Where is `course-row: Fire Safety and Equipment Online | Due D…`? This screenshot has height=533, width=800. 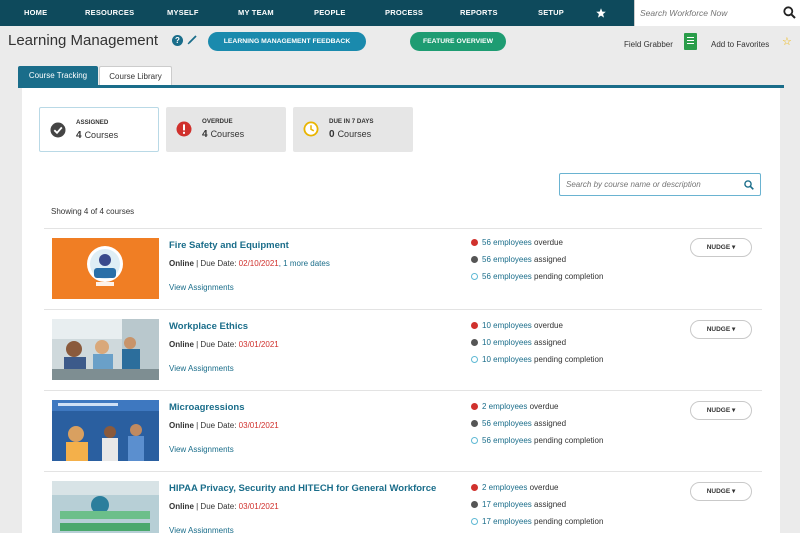
course-row: Fire Safety and Equipment Online | Due D… is located at coordinates (403, 268).